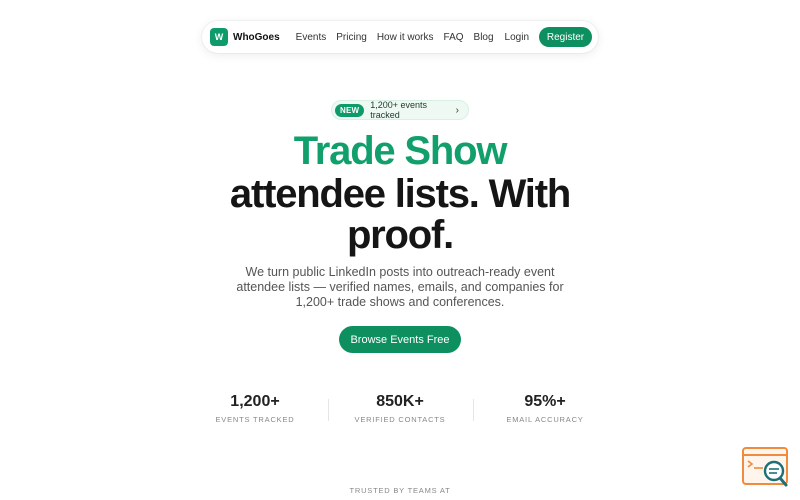  What do you see at coordinates (517, 37) in the screenshot?
I see `login-link: Login` at bounding box center [517, 37].